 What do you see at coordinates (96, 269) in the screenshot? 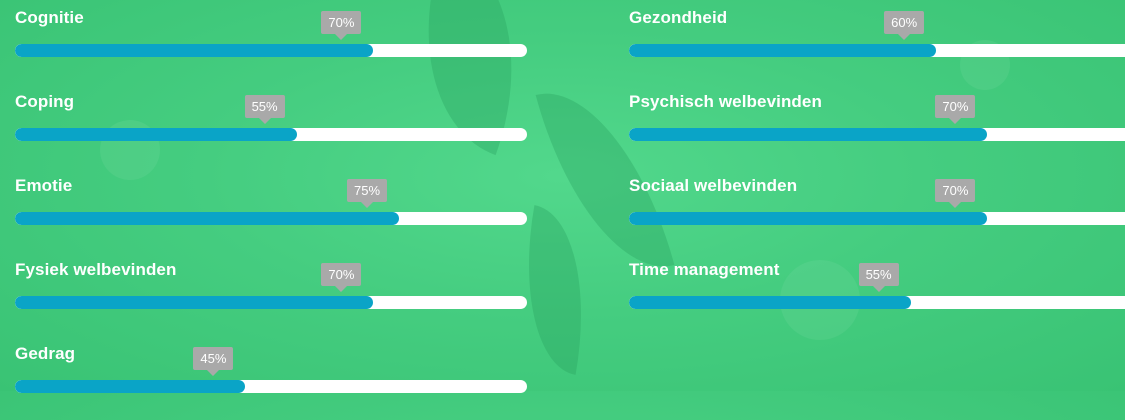
I see `skill-label: Fysiek welbevinden` at bounding box center [96, 269].